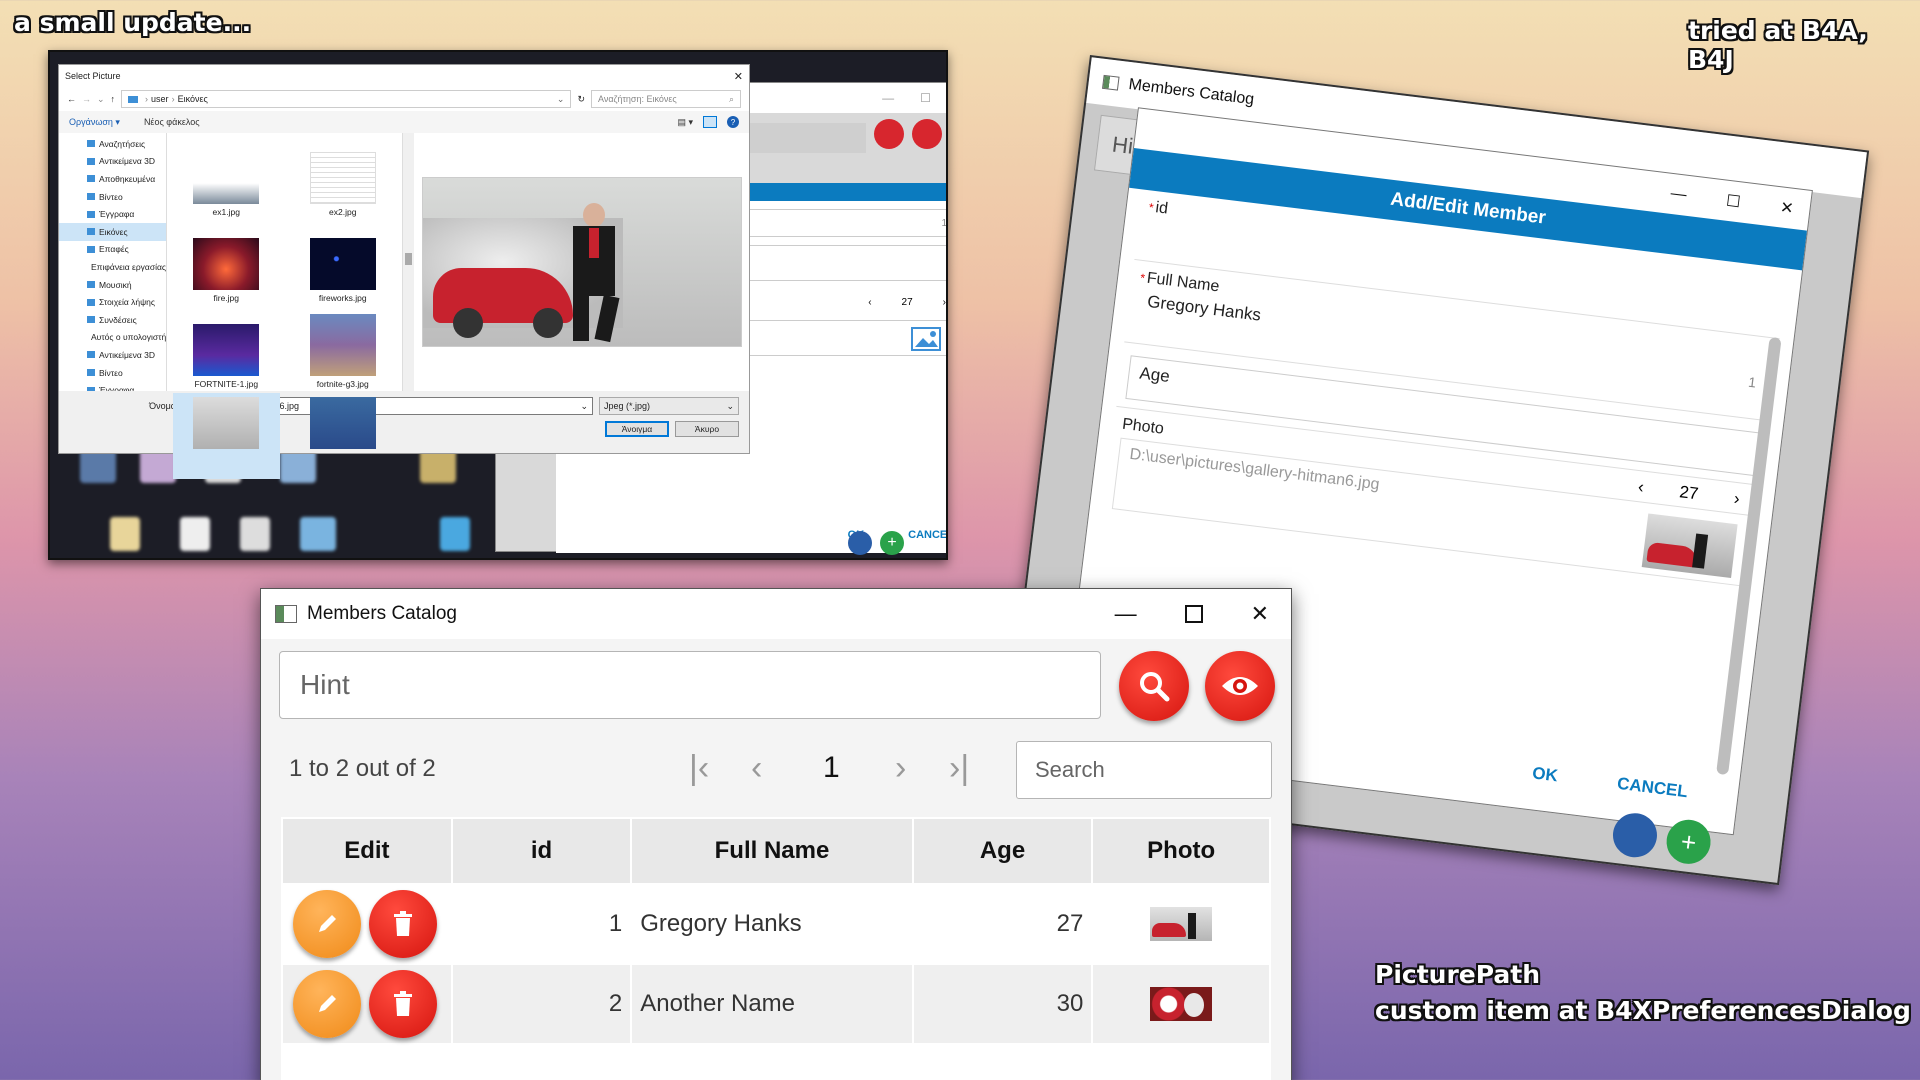 The height and width of the screenshot is (1080, 1920). What do you see at coordinates (160, 99) in the screenshot?
I see `breadcrumb-user: user` at bounding box center [160, 99].